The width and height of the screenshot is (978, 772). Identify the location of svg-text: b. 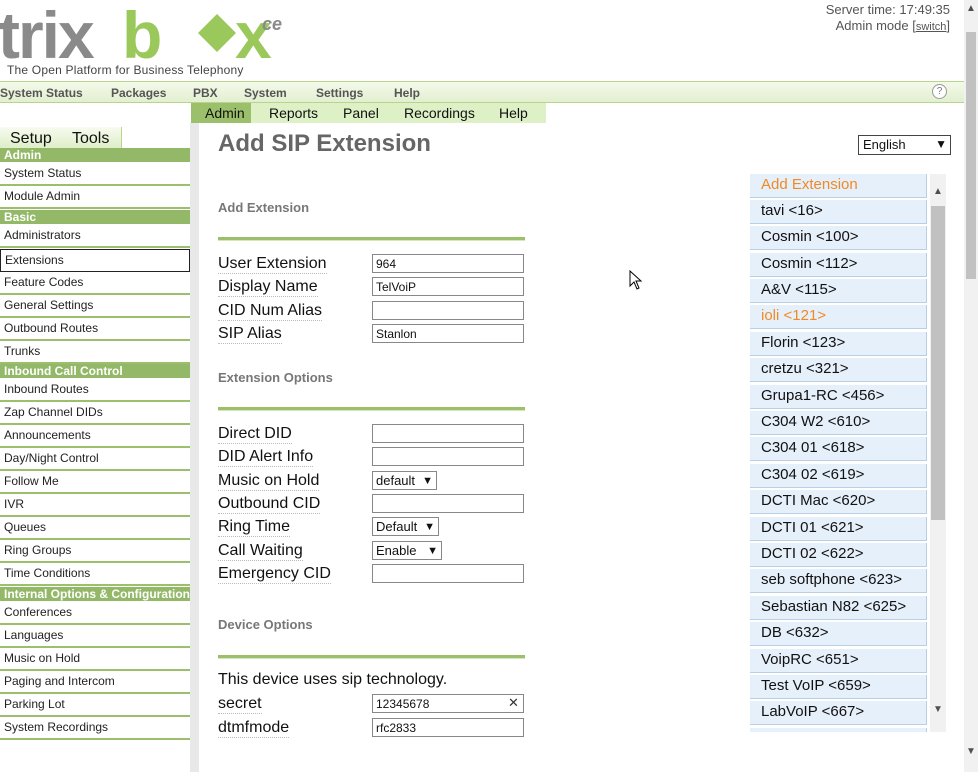
(142, 33).